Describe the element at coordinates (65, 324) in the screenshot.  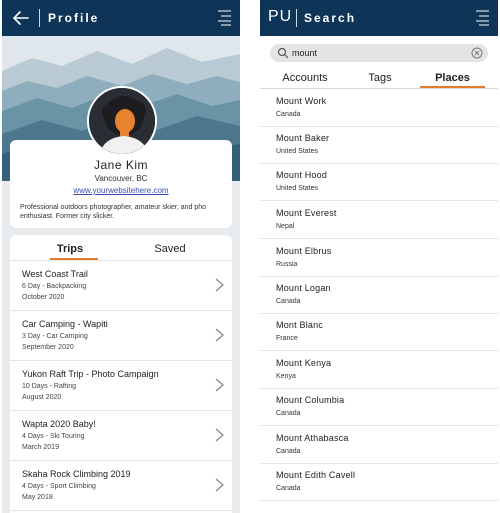
I see `trip-title: Car Camping - Wapiti` at that location.